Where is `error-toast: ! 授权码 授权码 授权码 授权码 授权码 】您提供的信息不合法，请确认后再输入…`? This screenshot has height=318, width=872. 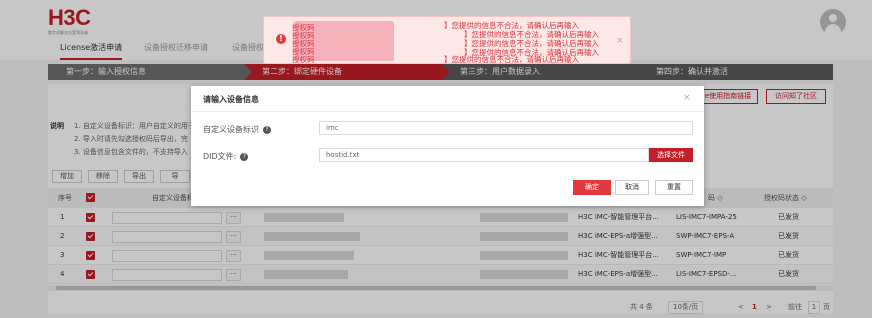
error-toast: ! 授权码 授权码 授权码 授权码 授权码 】您提供的信息不合法，请确认后再输入… is located at coordinates (447, 40).